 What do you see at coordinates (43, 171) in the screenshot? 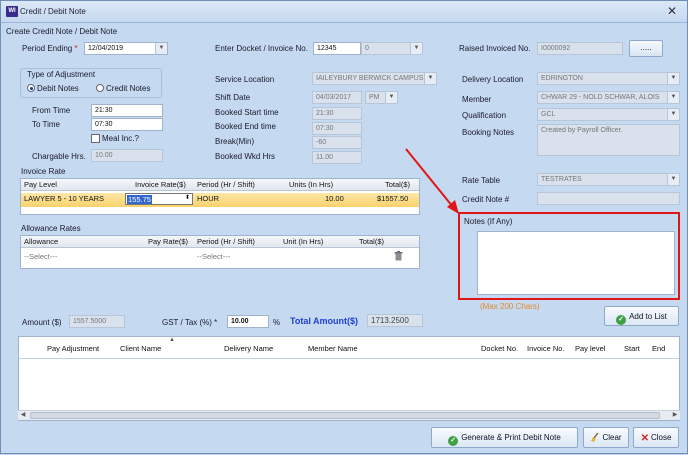
I see `invoice-rate-section-title: Invoice Rate` at bounding box center [43, 171].